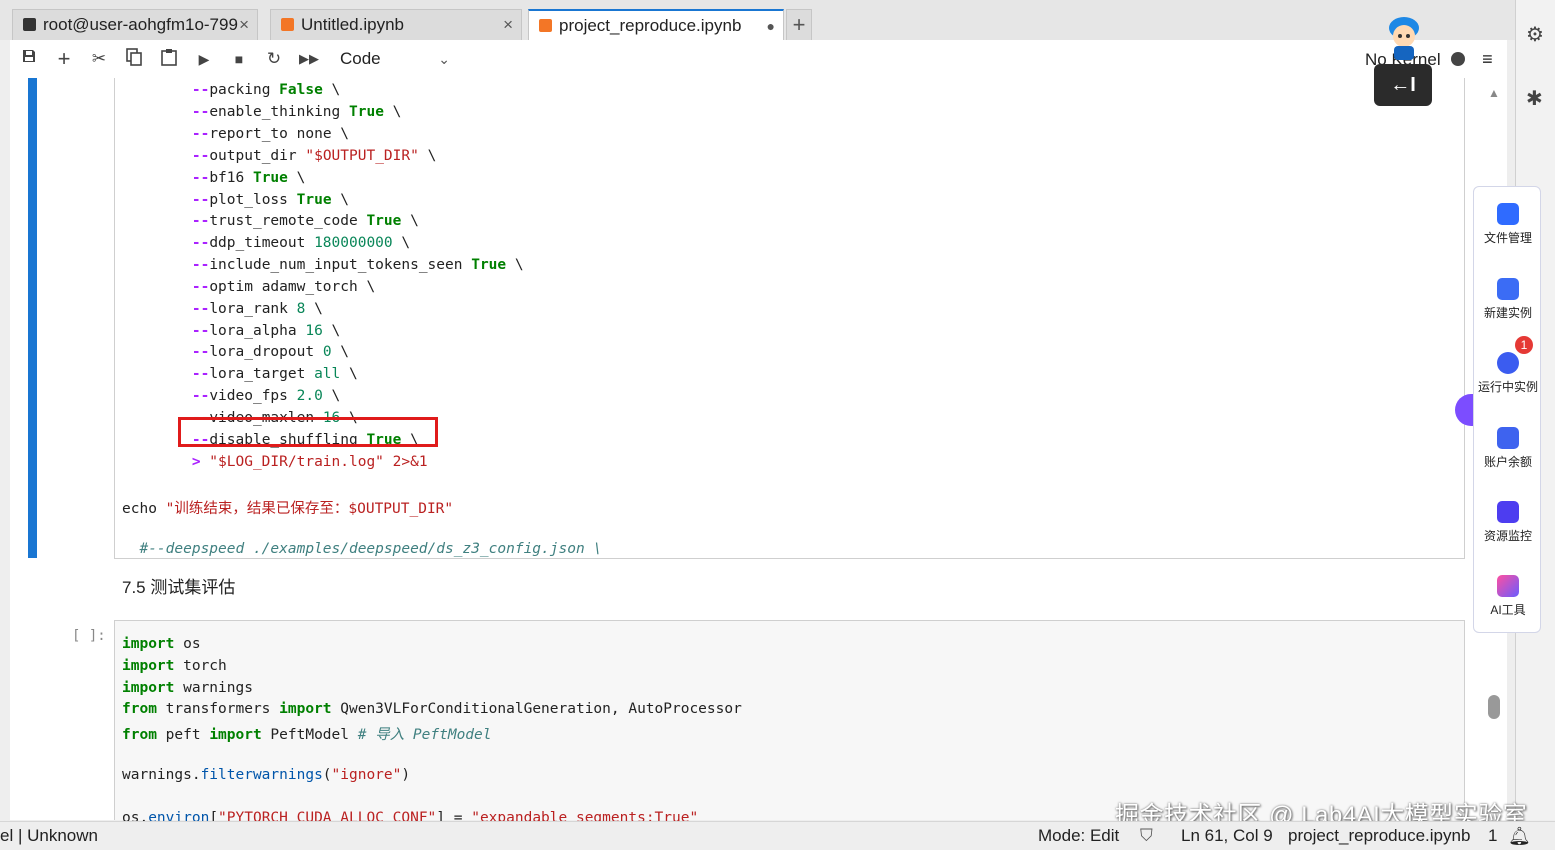  What do you see at coordinates (454, 815) in the screenshot?
I see `assign: ] =` at bounding box center [454, 815].